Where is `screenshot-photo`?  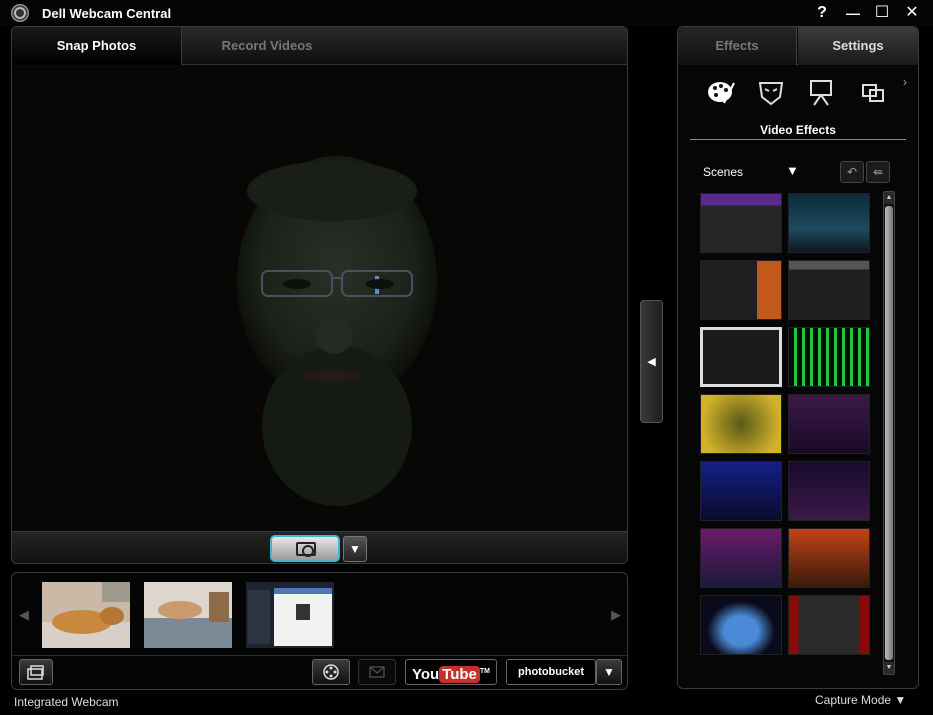 screenshot-photo is located at coordinates (290, 615).